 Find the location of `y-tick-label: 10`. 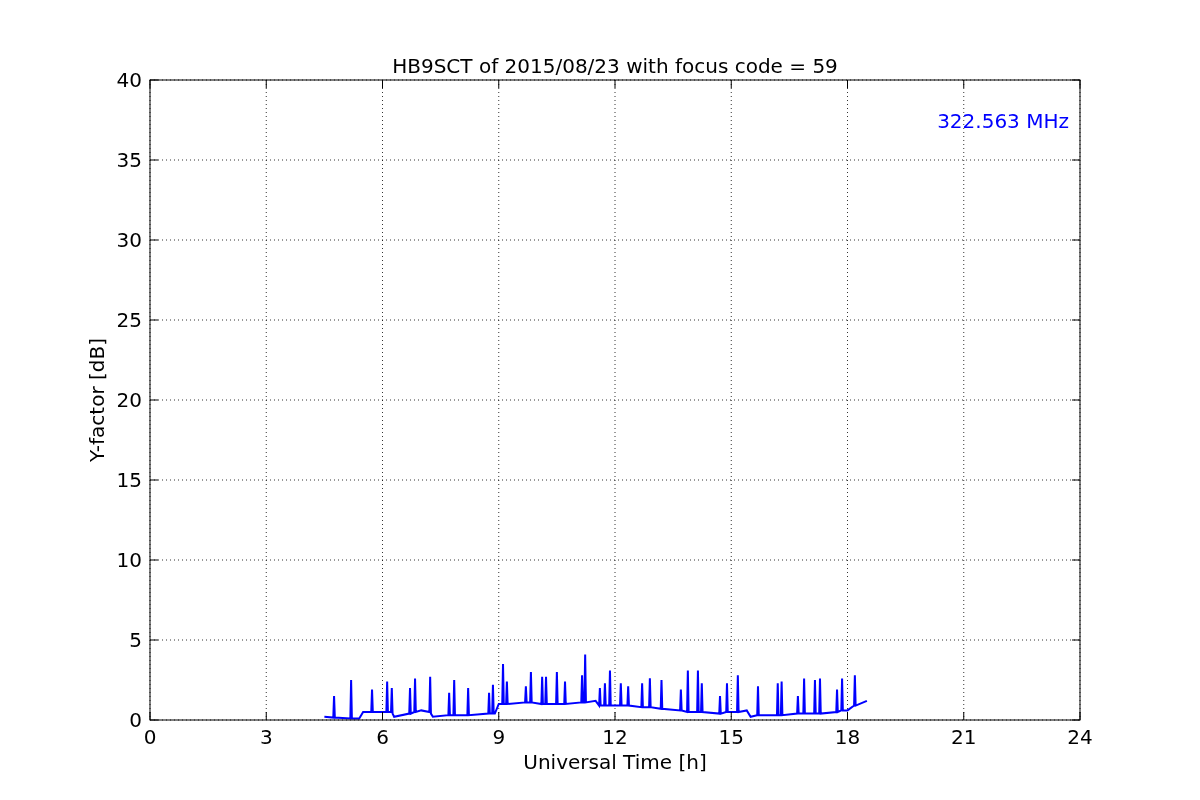

y-tick-label: 10 is located at coordinates (129, 560).